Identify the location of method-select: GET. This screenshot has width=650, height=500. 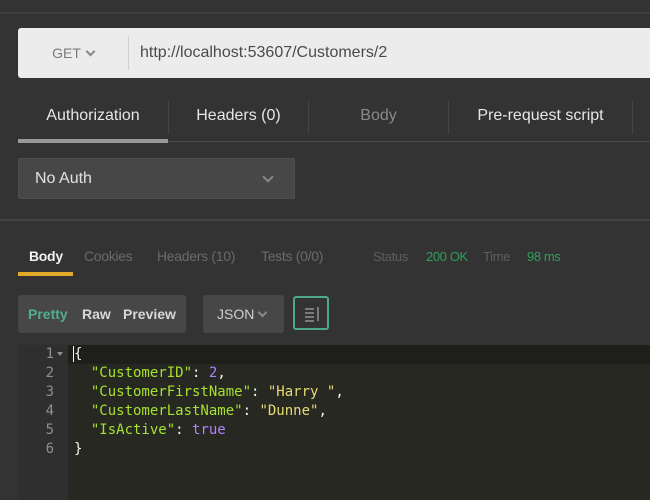
(73, 53).